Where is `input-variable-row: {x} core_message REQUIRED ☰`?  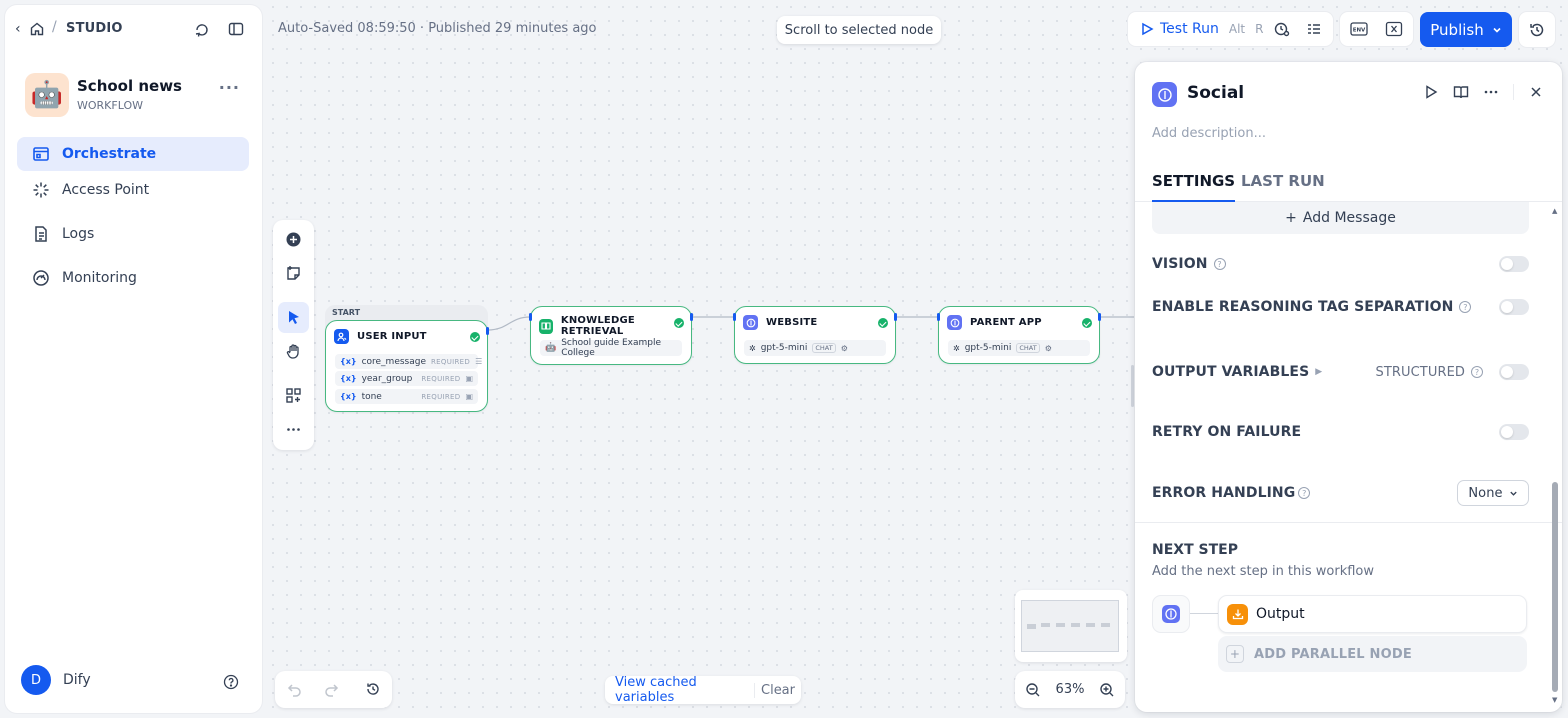 input-variable-row: {x} core_message REQUIRED ☰ is located at coordinates (408, 361).